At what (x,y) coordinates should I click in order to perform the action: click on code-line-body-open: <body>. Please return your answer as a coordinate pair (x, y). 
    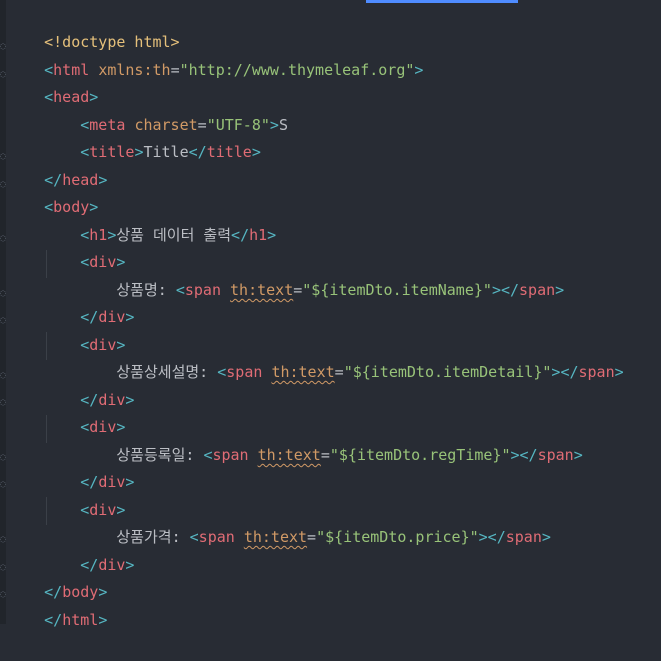
    Looking at the image, I should click on (53, 191).